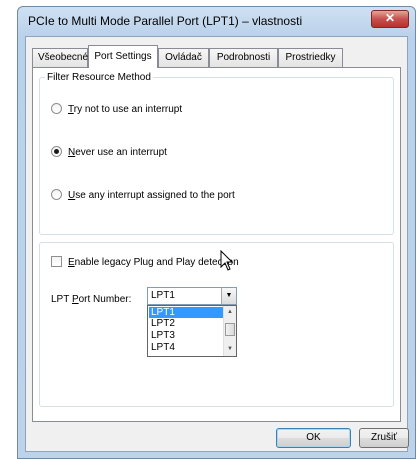  I want to click on close-icon: ✕, so click(390, 18).